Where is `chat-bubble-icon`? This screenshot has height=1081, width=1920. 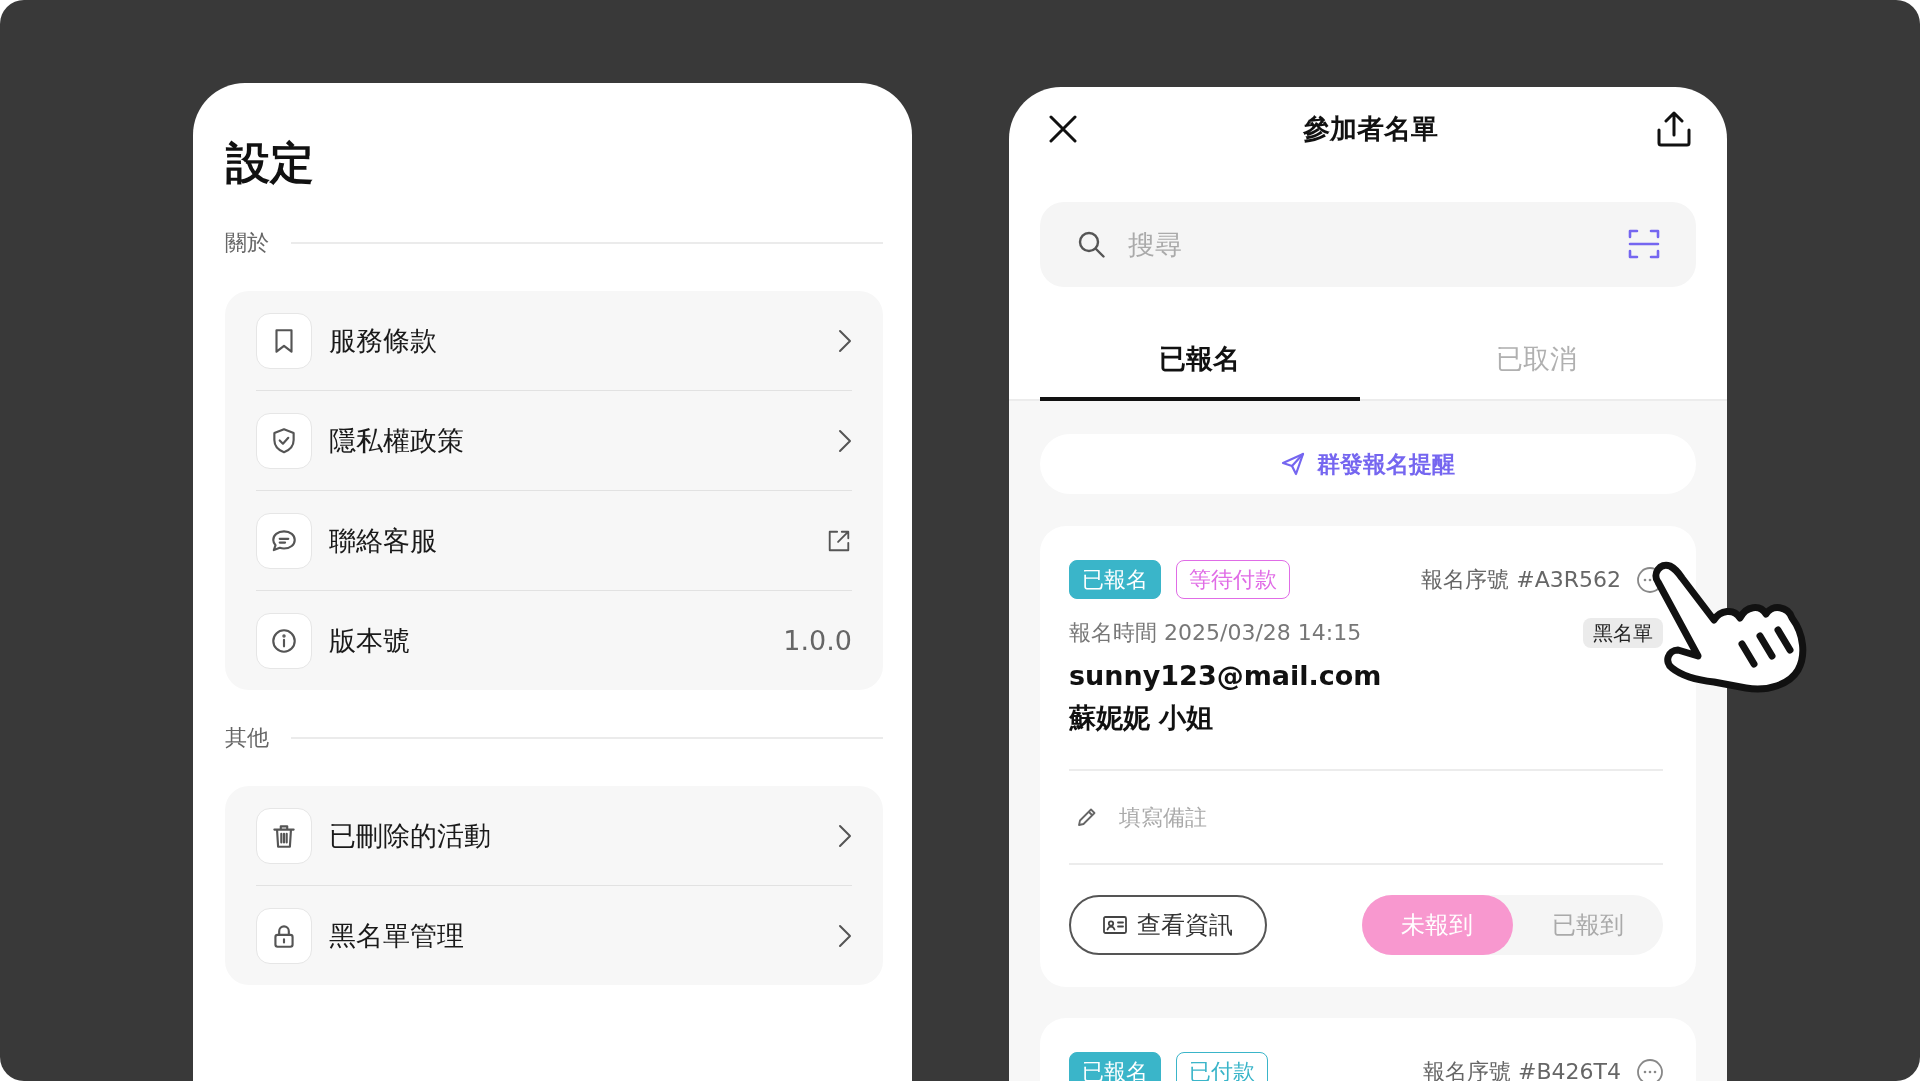 chat-bubble-icon is located at coordinates (284, 540).